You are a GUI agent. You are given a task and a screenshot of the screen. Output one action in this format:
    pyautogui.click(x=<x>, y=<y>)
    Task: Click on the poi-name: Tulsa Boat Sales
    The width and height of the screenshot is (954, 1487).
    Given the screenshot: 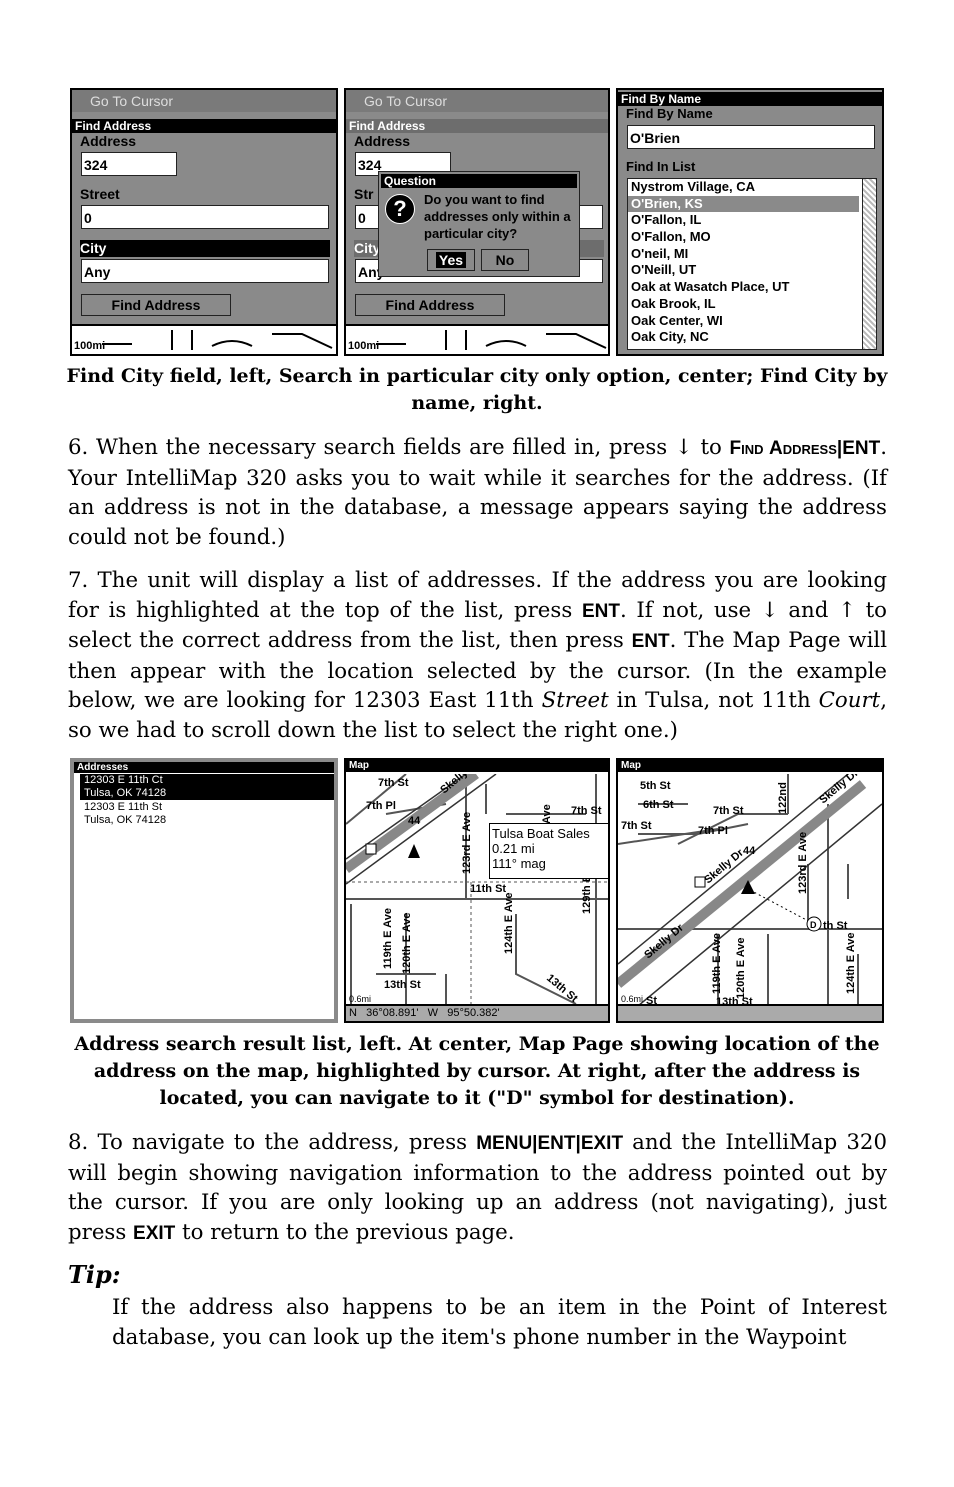 What is the action you would take?
    pyautogui.click(x=541, y=833)
    